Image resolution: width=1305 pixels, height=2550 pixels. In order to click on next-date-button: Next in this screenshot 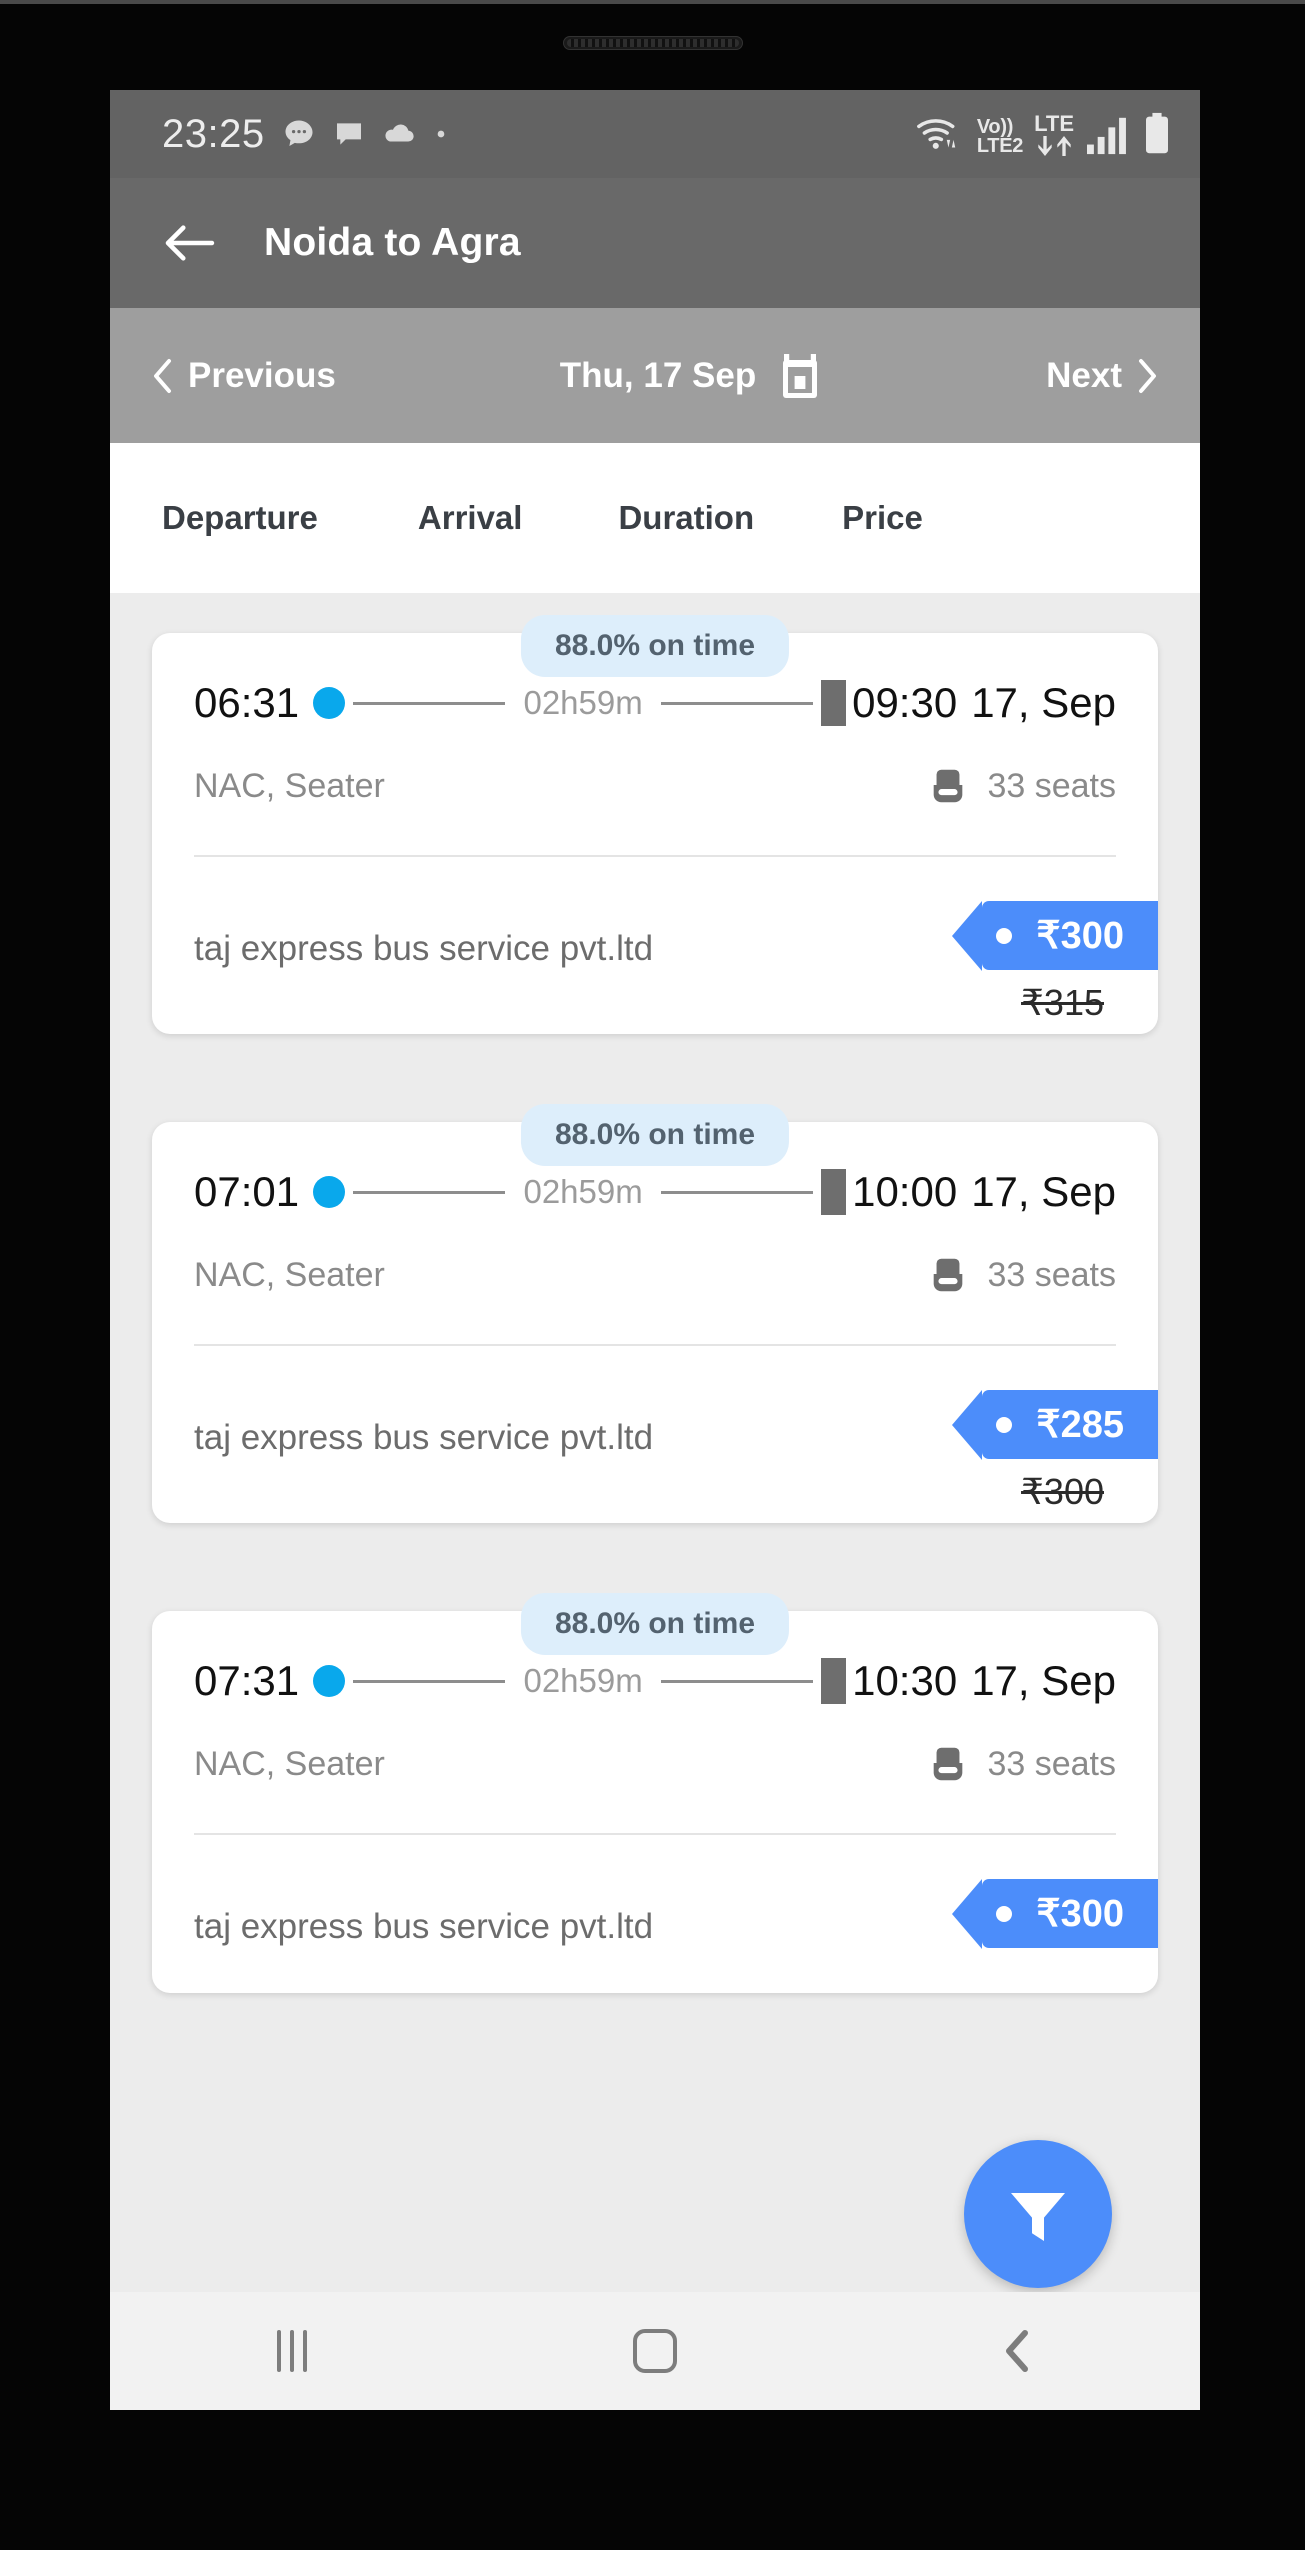, I will do `click(1102, 376)`.